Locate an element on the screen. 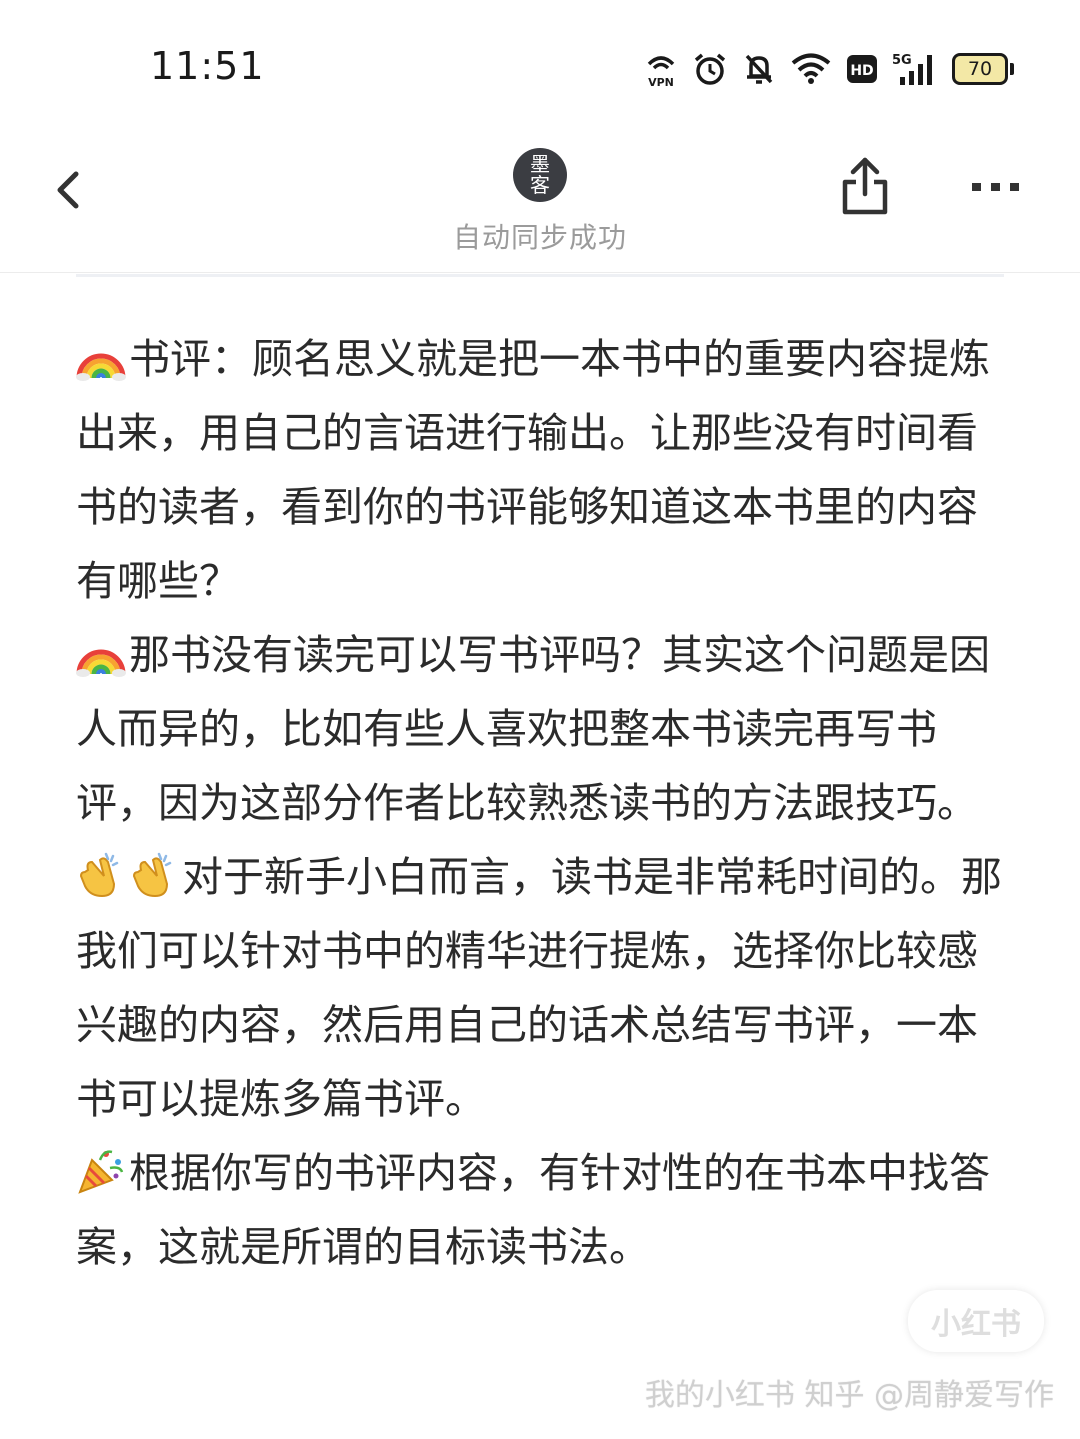 The image size is (1080, 1439). top-nav-bar: 墨 客 自动同步成功 is located at coordinates (540, 201).